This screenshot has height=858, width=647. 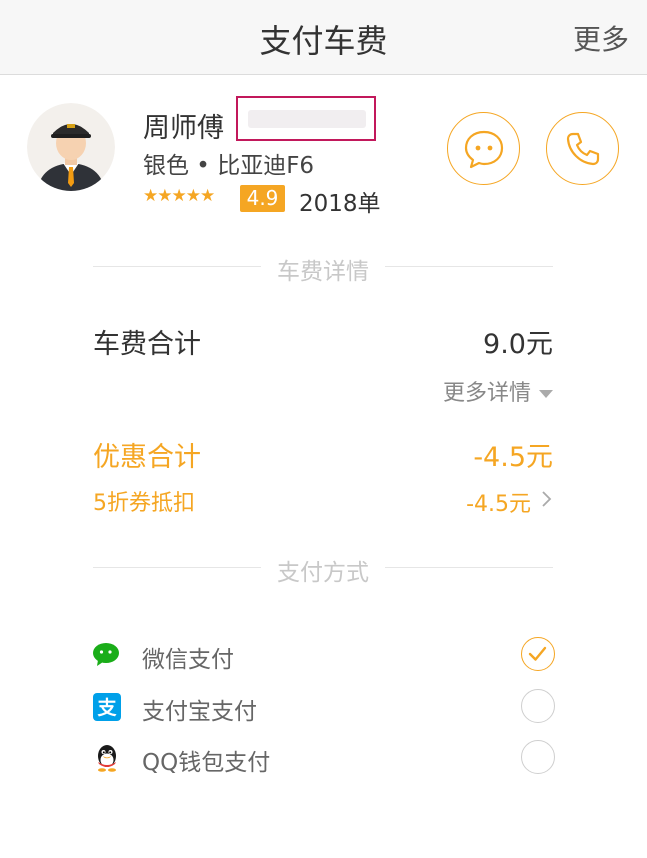 What do you see at coordinates (206, 763) in the screenshot?
I see `payment-label-qq: QQ钱包支付` at bounding box center [206, 763].